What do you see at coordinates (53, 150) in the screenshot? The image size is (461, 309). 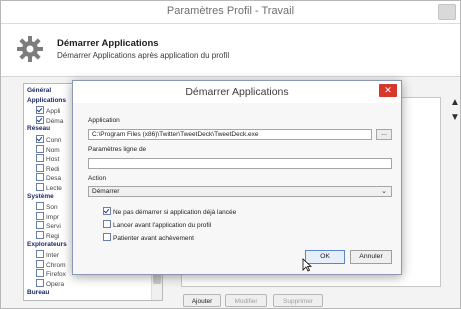 I see `tree-item-label: Nom` at bounding box center [53, 150].